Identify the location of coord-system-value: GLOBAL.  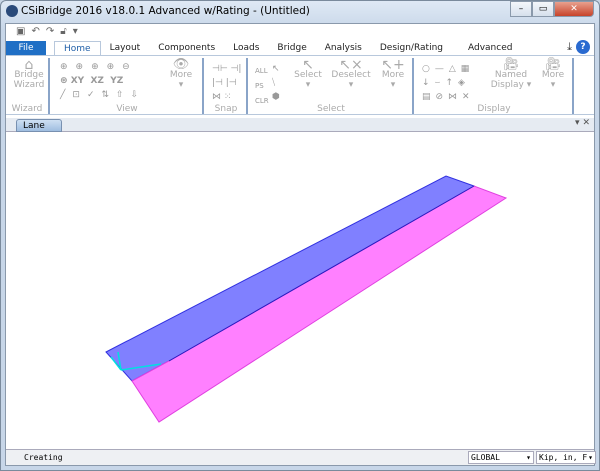
(485, 457).